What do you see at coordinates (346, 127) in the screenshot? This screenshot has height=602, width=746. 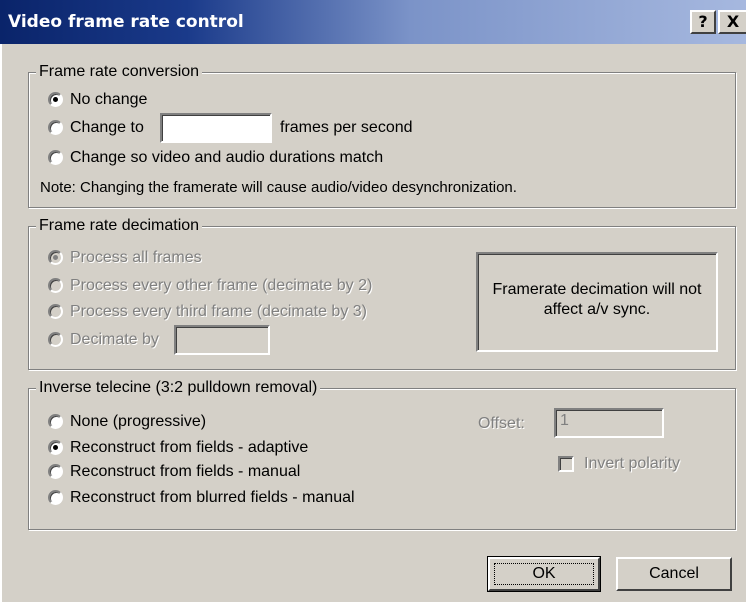 I see `fps-suffix-label: frames per second` at bounding box center [346, 127].